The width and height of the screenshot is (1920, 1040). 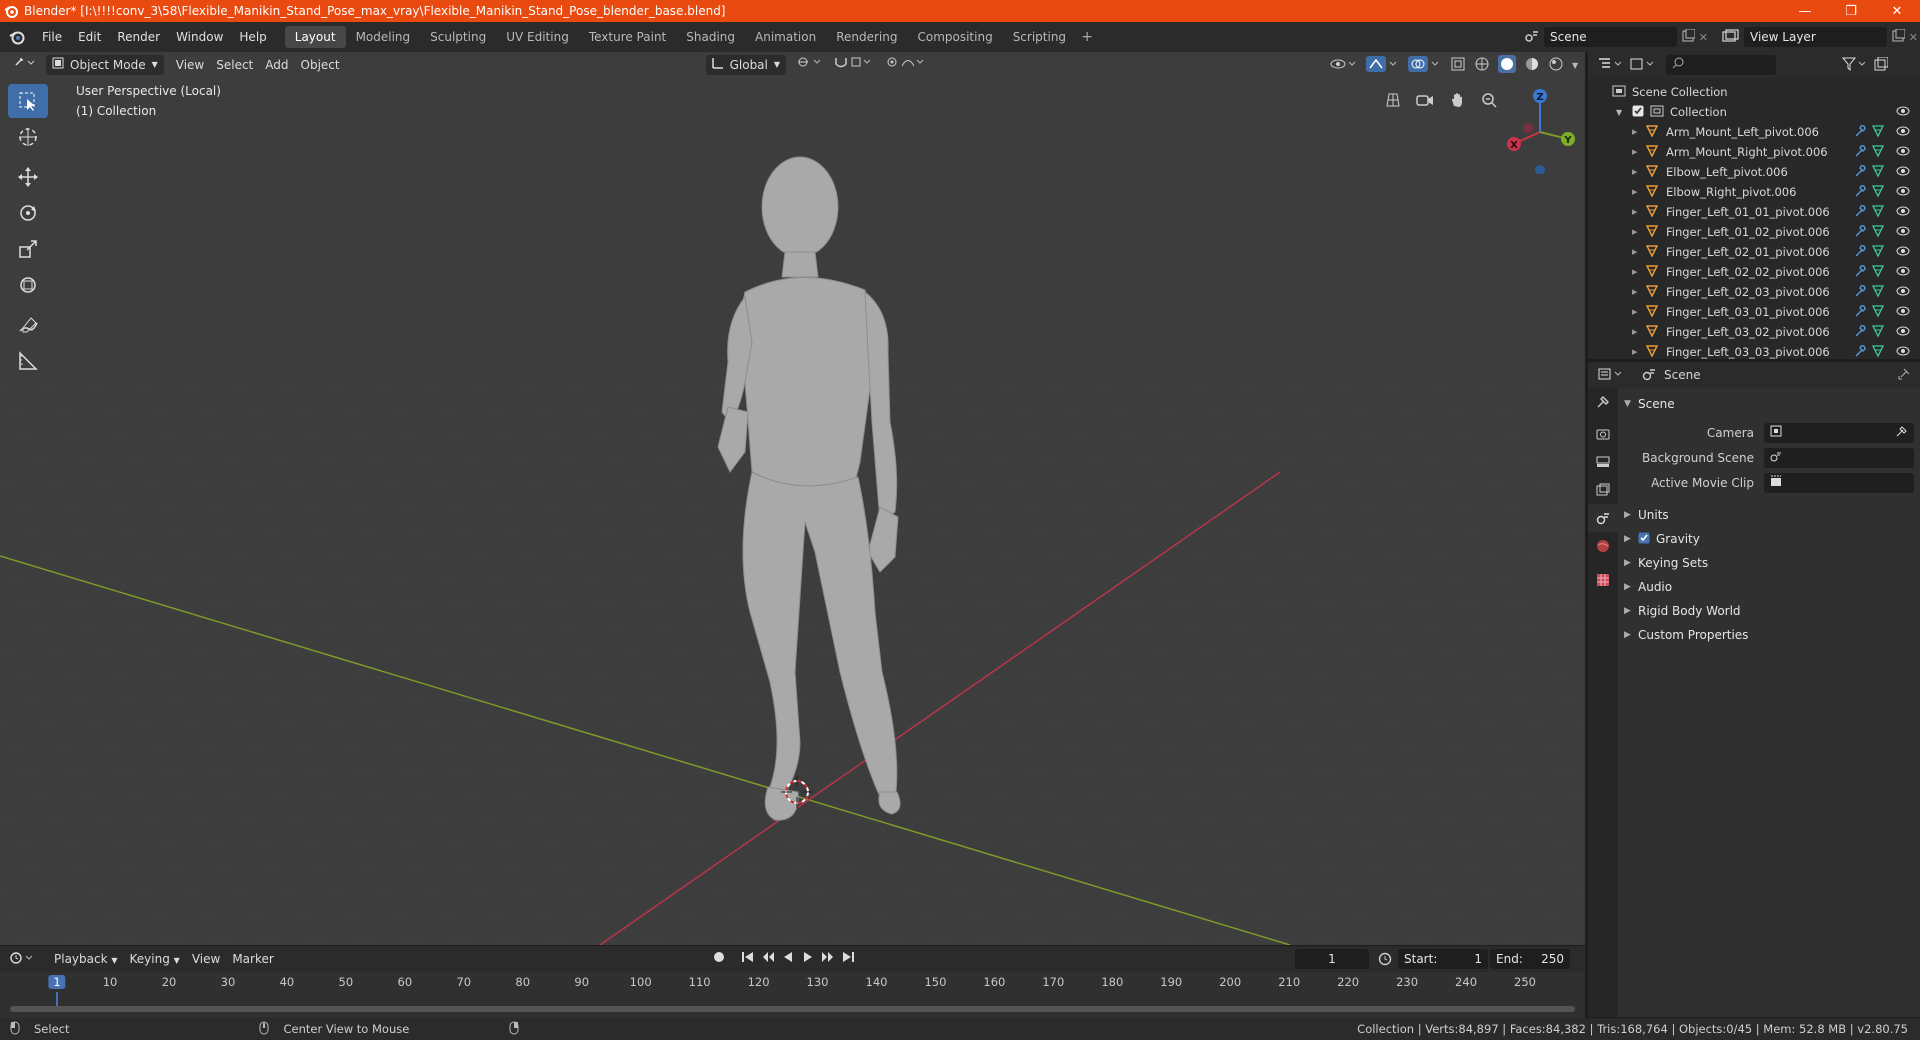 I want to click on scale-tool, so click(x=28, y=249).